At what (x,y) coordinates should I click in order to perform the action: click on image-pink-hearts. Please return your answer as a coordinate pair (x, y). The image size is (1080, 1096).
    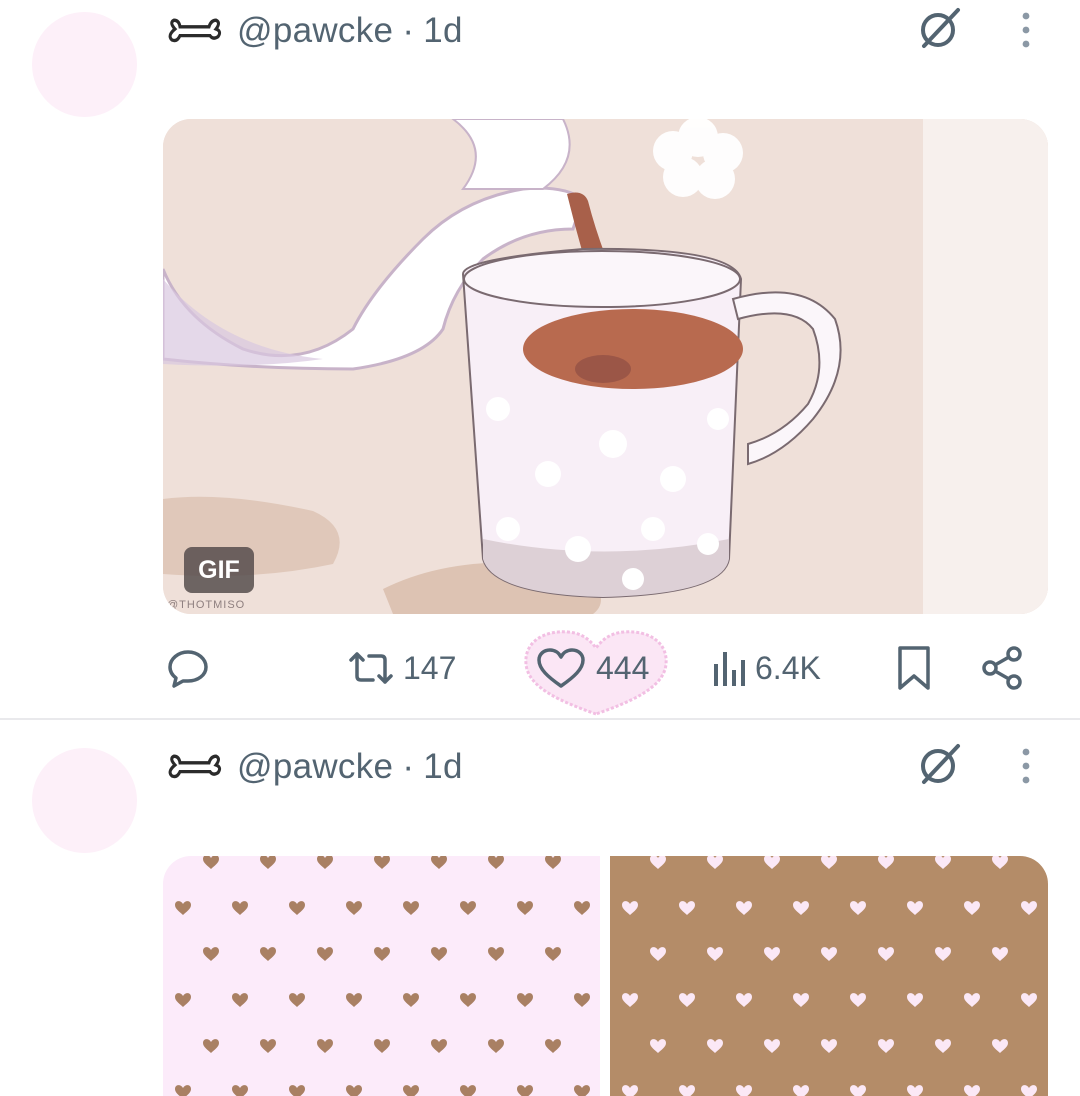
    Looking at the image, I should click on (381, 976).